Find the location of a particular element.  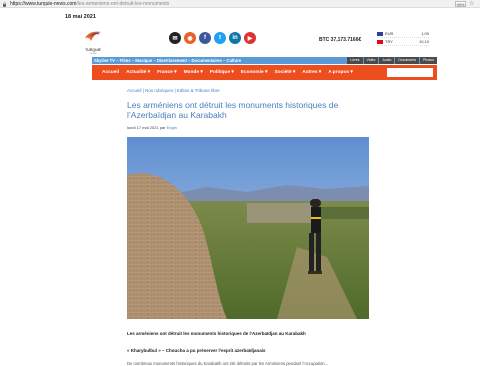

nav-politique: Politique ▾ is located at coordinates (222, 72).